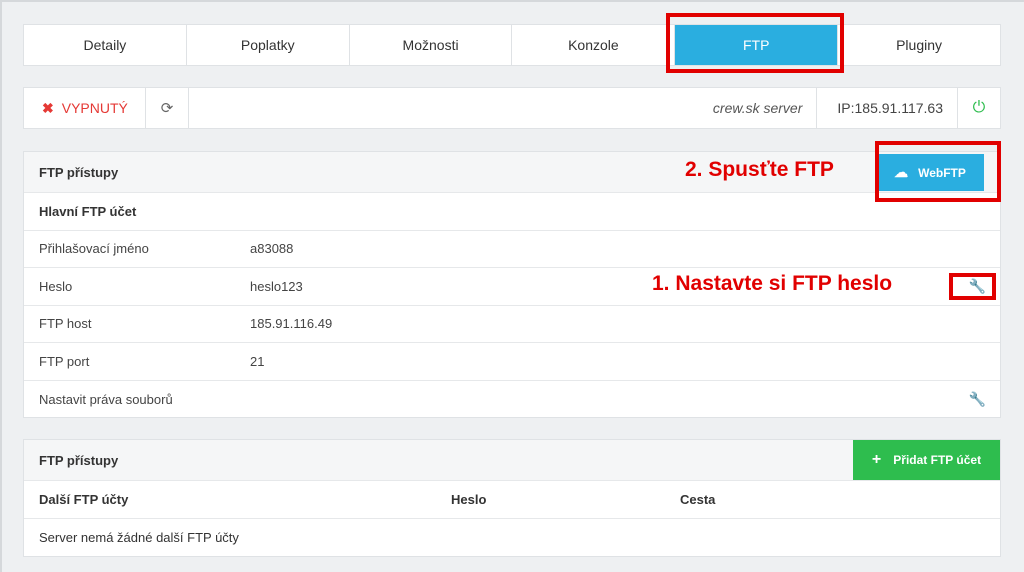  I want to click on field-value: 185.91.116.49, so click(291, 324).